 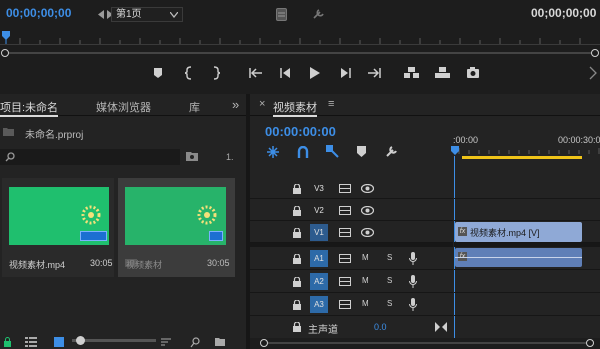 What do you see at coordinates (331, 104) in the screenshot?
I see `panel-menu-icon: ≡` at bounding box center [331, 104].